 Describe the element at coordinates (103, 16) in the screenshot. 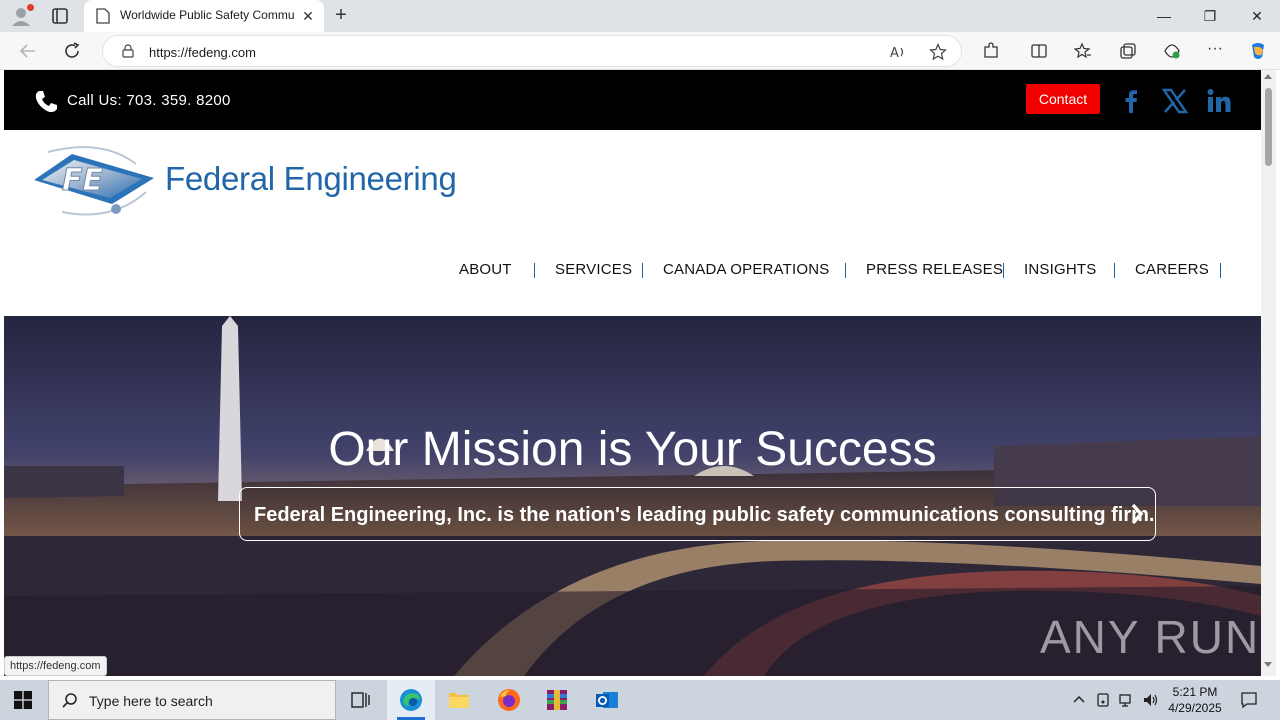

I see `page-icon` at that location.